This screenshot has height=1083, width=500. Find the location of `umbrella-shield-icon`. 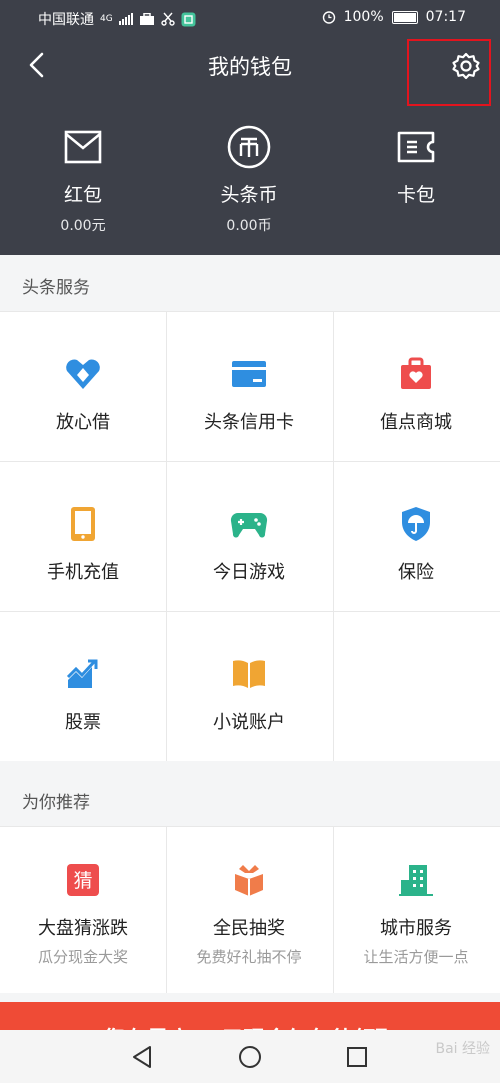

umbrella-shield-icon is located at coordinates (416, 524).